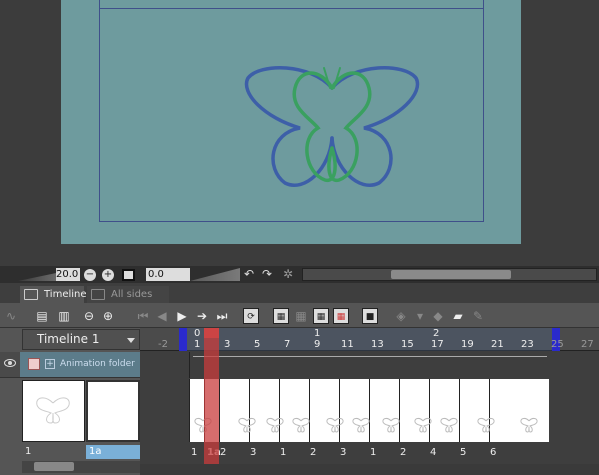  What do you see at coordinates (341, 316) in the screenshot?
I see `clear-cel-icon: ▦` at bounding box center [341, 316].